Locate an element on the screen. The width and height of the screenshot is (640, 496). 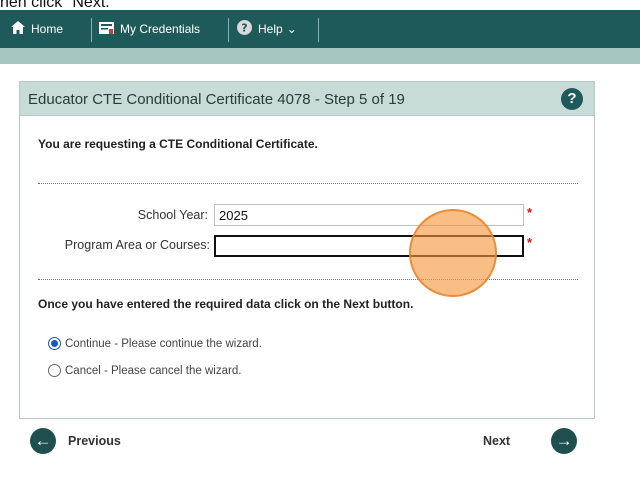
sub-header-stripe is located at coordinates (320, 56).